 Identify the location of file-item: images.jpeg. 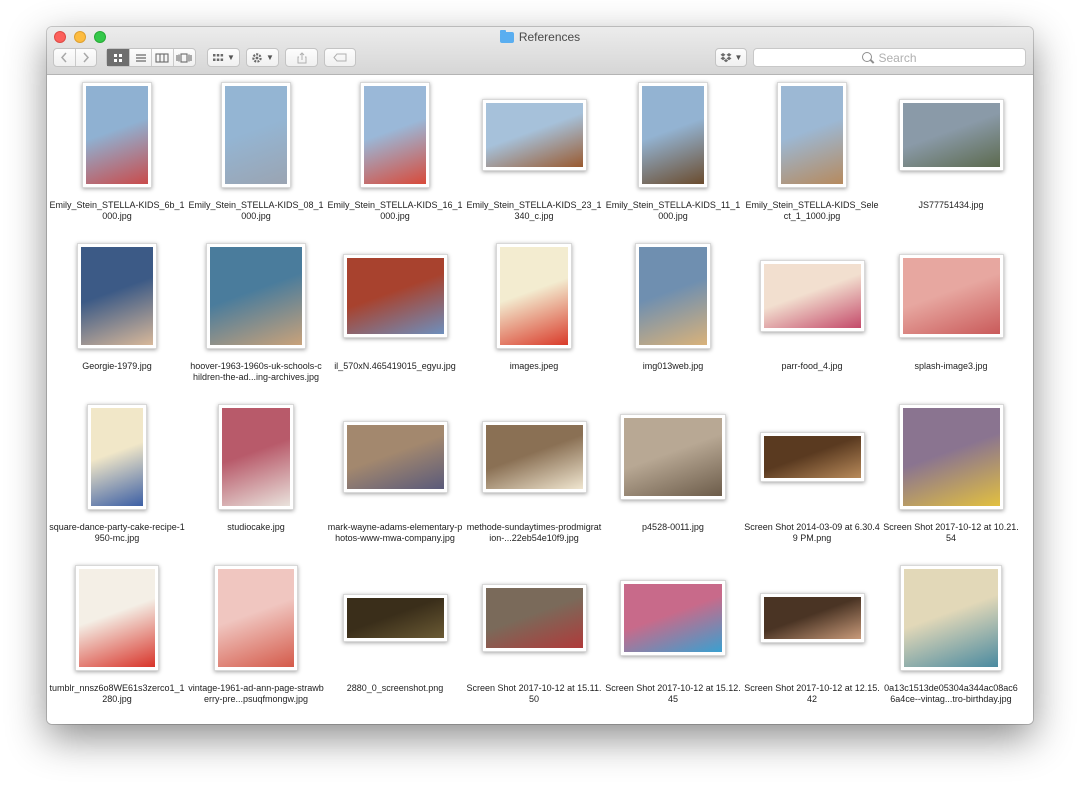
(534, 305).